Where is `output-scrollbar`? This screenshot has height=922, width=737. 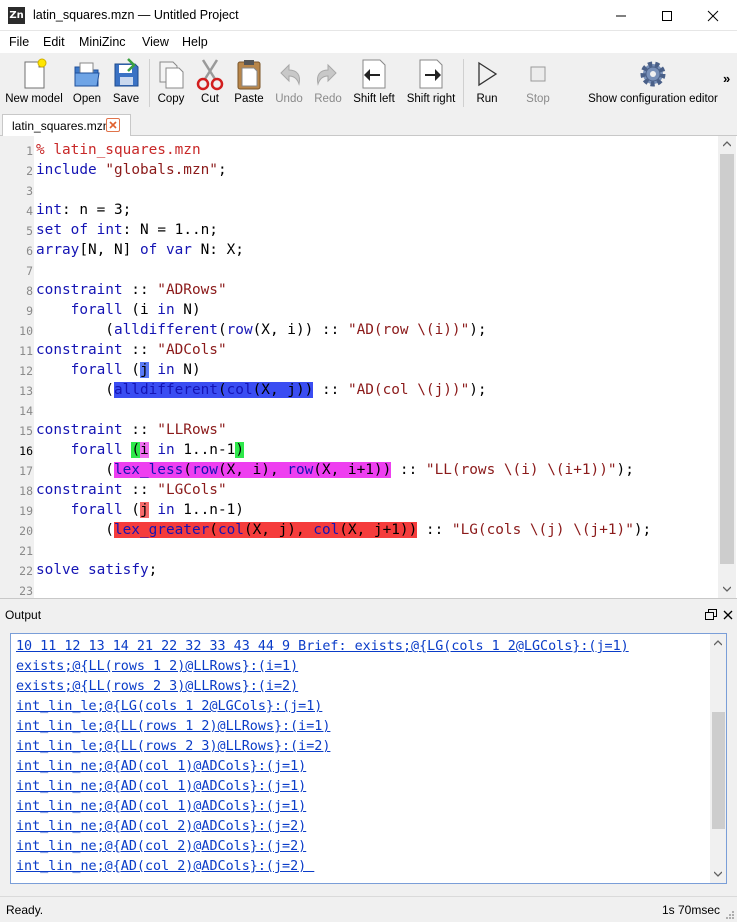
output-scrollbar is located at coordinates (718, 758).